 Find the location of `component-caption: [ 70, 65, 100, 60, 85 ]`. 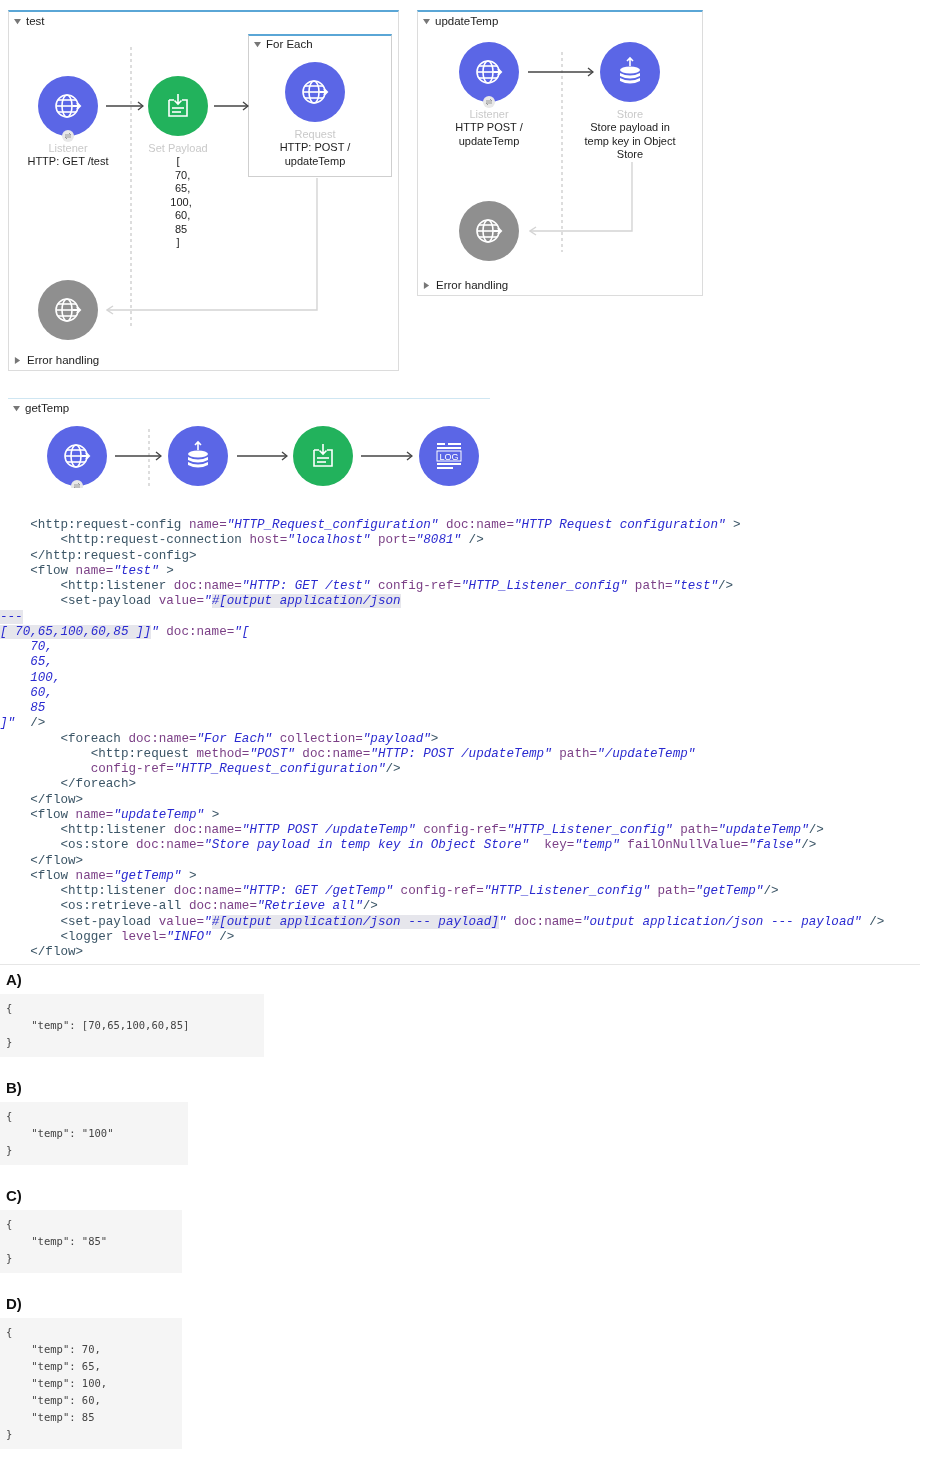

component-caption: [ 70, 65, 100, 60, 85 ] is located at coordinates (181, 202).